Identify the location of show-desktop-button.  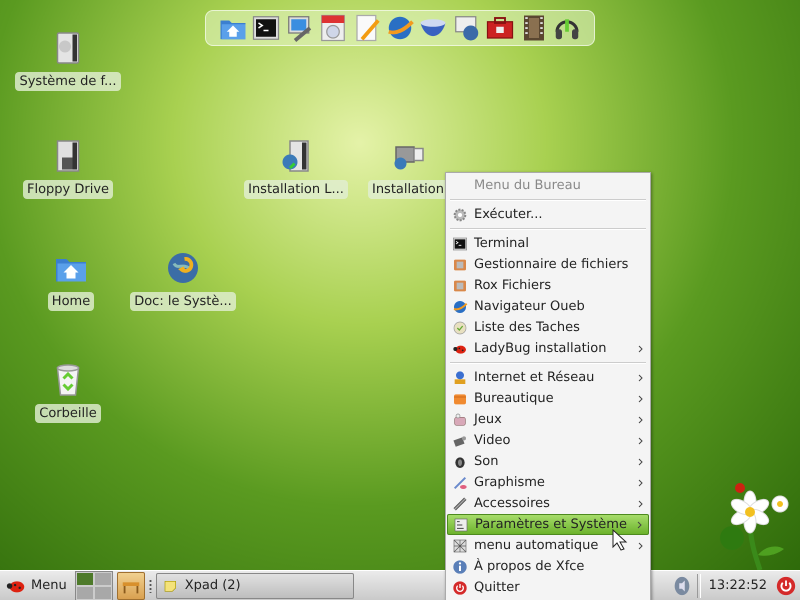
(130, 586).